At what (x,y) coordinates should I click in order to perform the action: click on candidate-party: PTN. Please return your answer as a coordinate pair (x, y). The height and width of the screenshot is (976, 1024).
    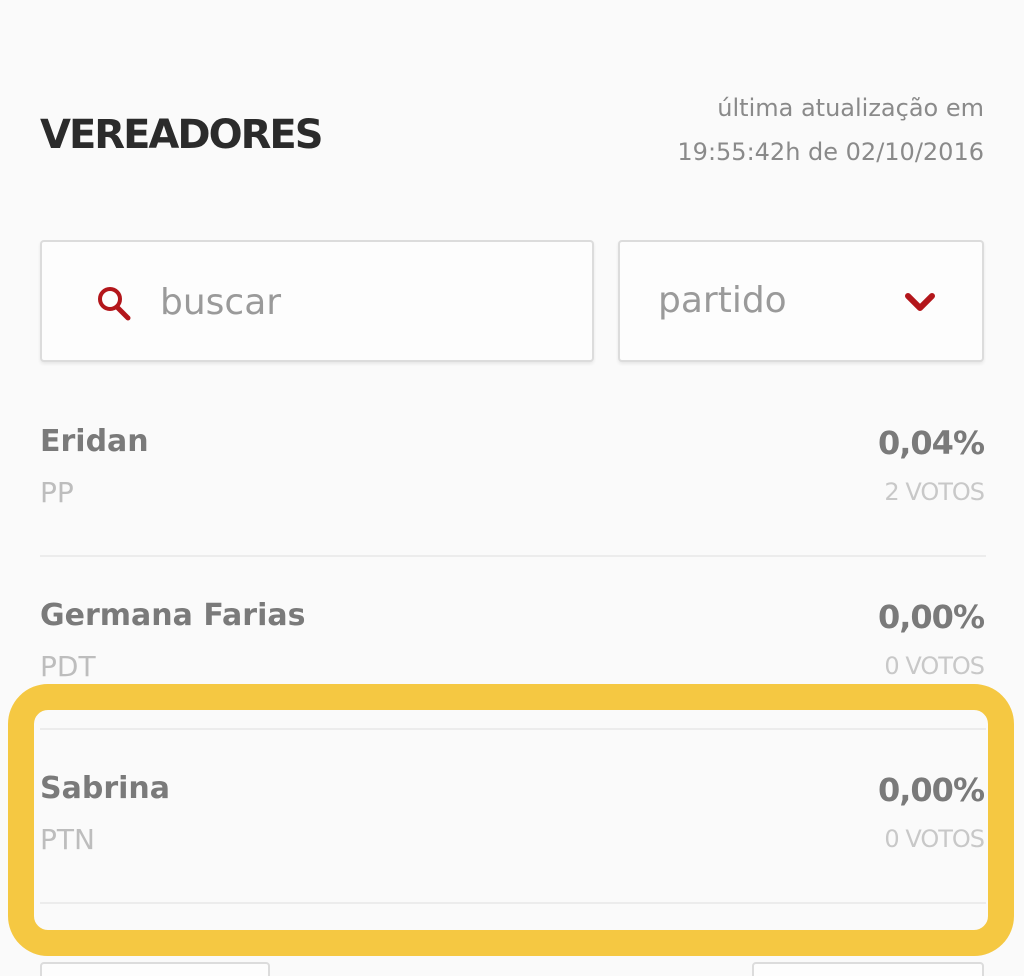
    Looking at the image, I should click on (67, 839).